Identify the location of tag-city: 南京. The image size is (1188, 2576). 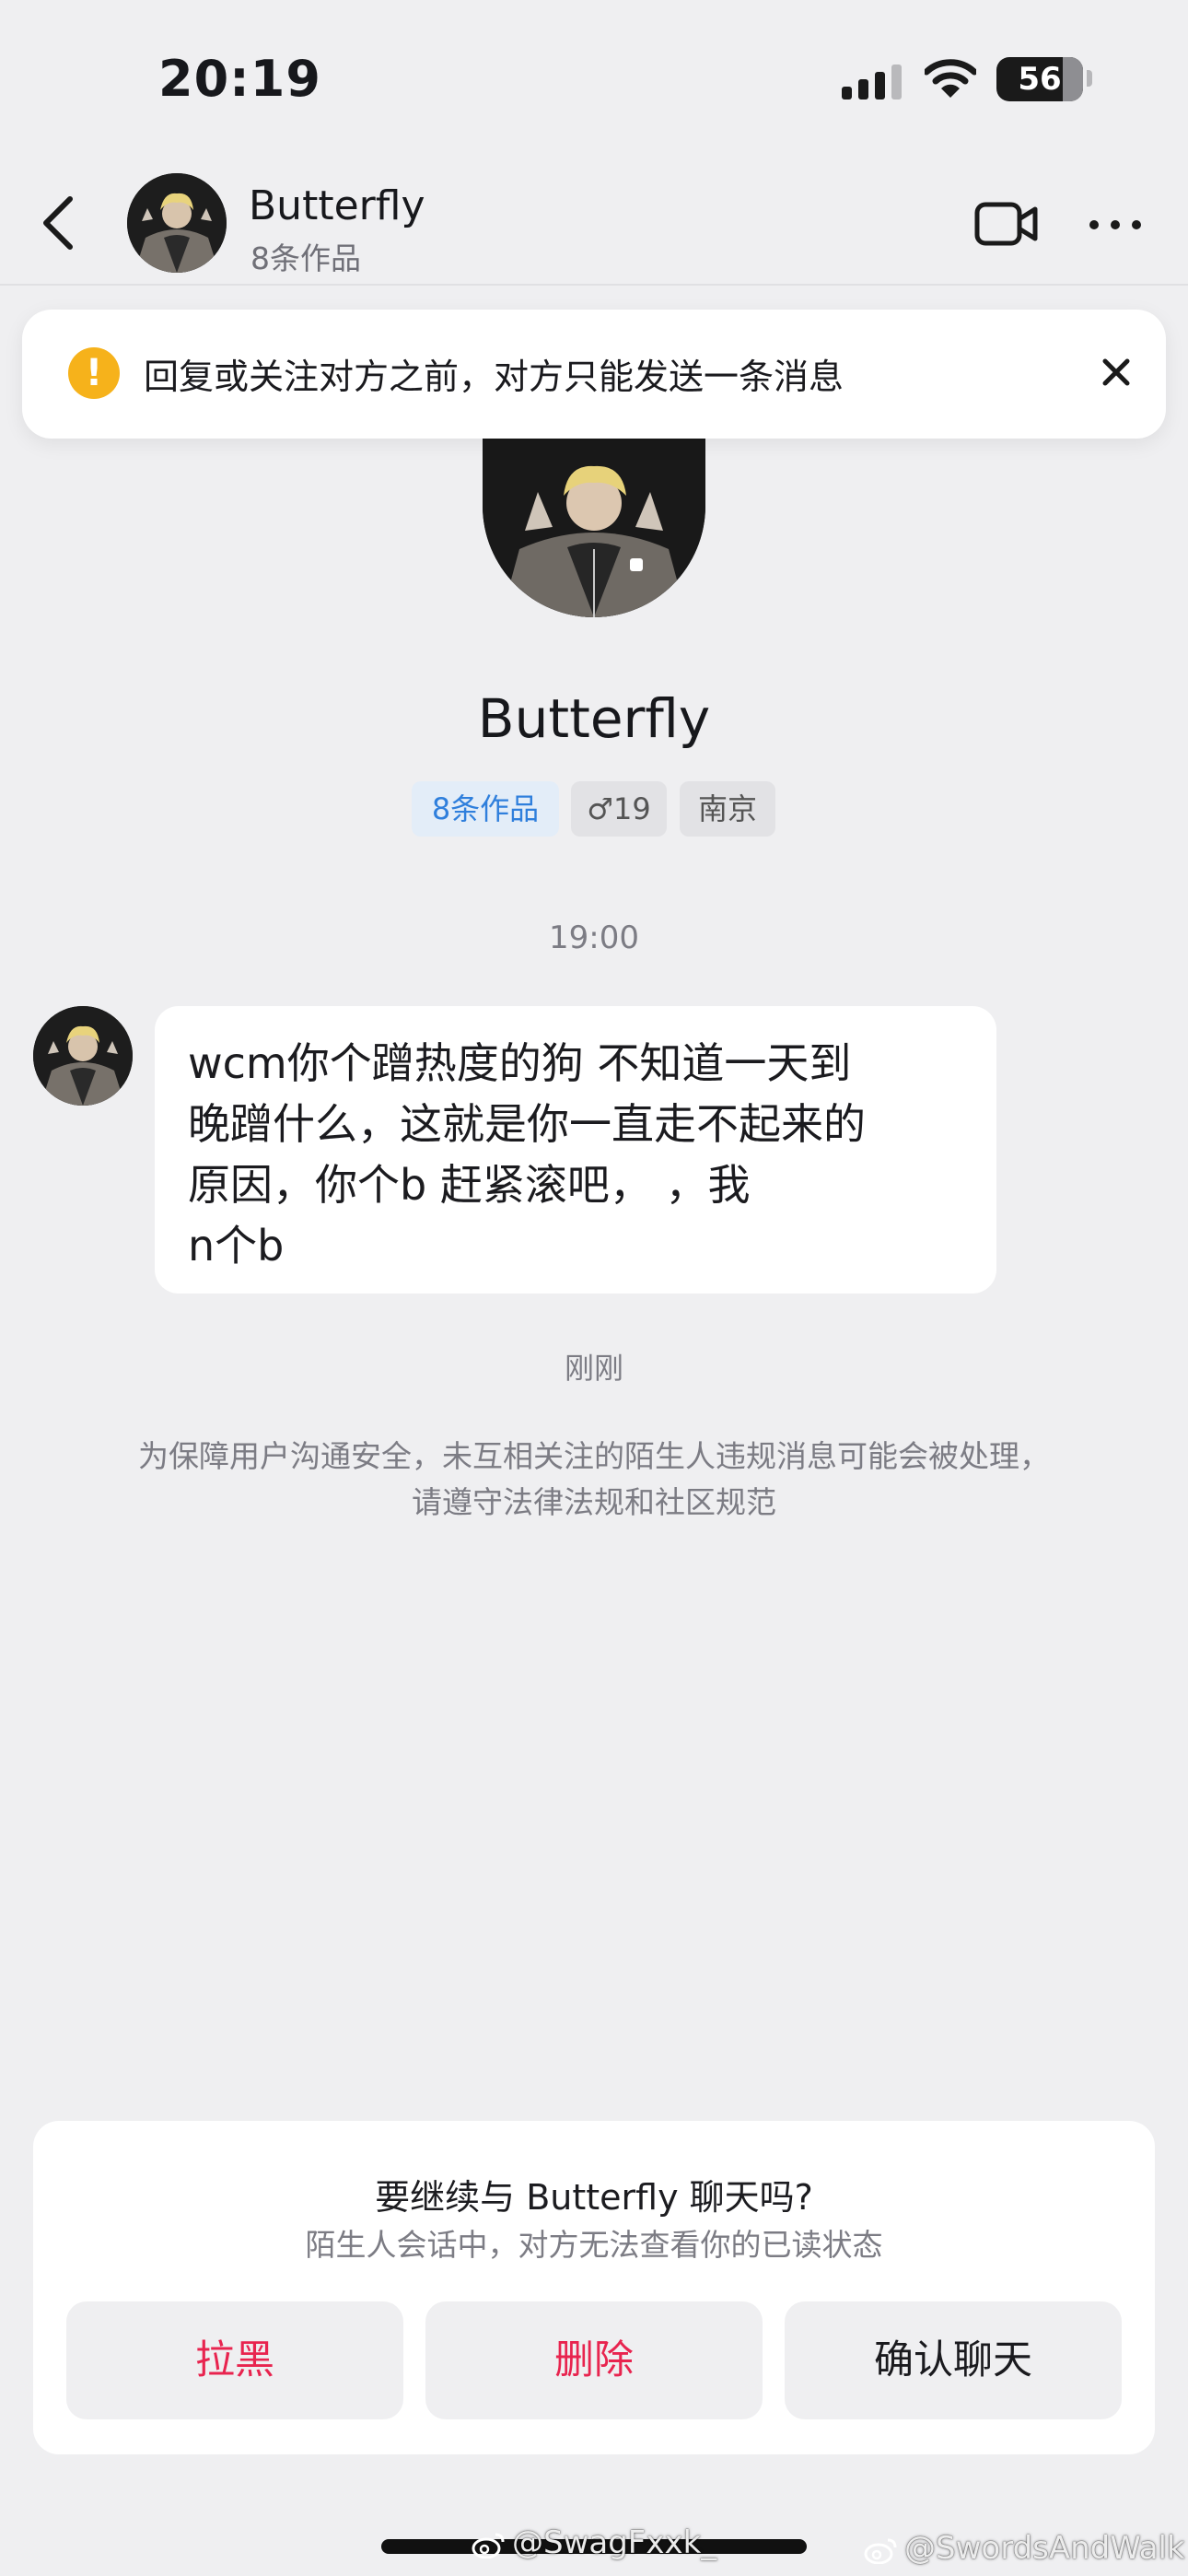
(727, 809).